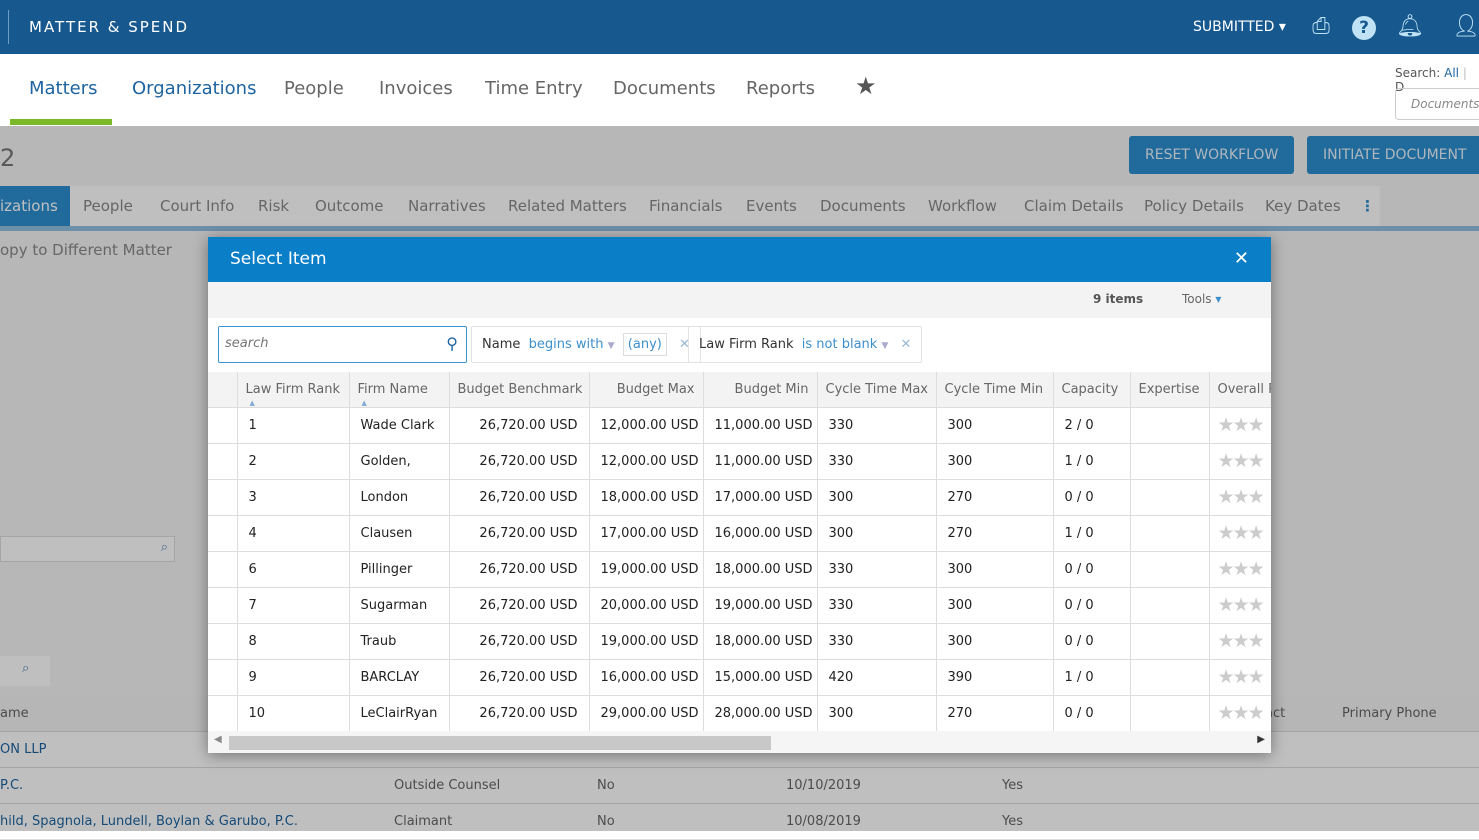  I want to click on column-header-firm-name: Firm Name ▲, so click(399, 390).